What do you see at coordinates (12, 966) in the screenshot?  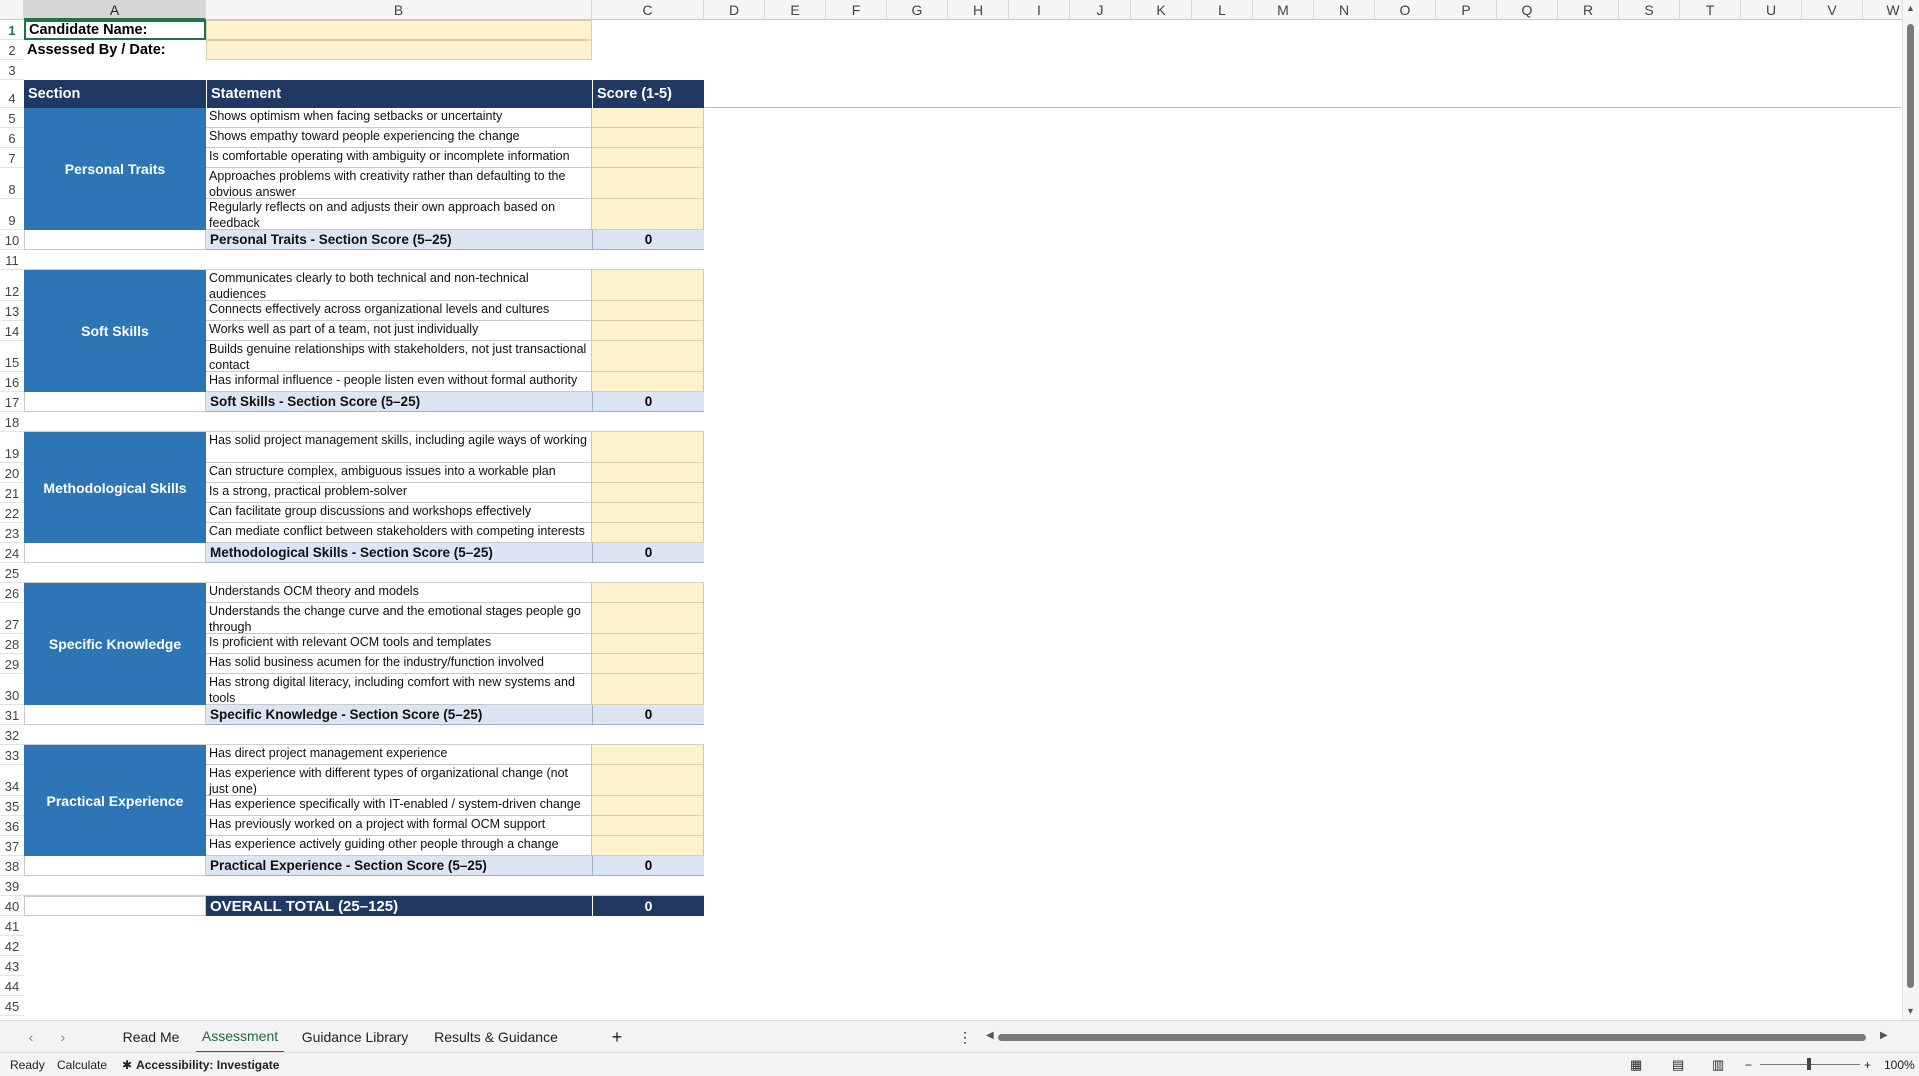 I see `row-header-43: 43` at bounding box center [12, 966].